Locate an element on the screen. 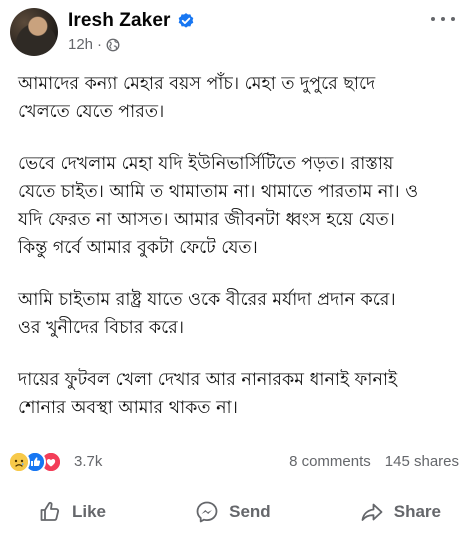 This screenshot has width=467, height=540. more-options-button is located at coordinates (443, 19).